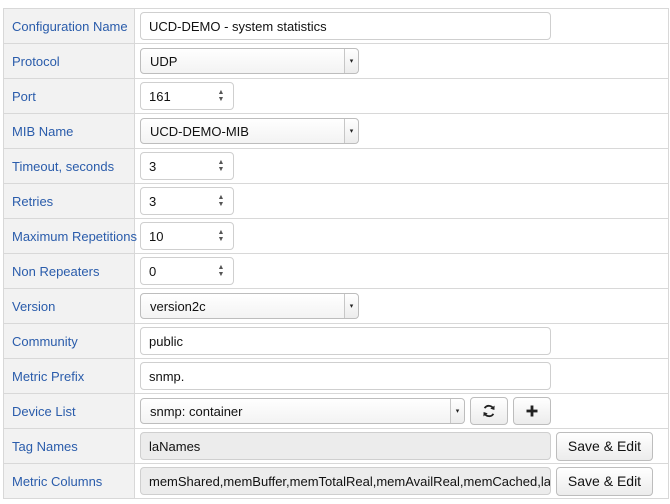  I want to click on version-select-value: version2c, so click(178, 306).